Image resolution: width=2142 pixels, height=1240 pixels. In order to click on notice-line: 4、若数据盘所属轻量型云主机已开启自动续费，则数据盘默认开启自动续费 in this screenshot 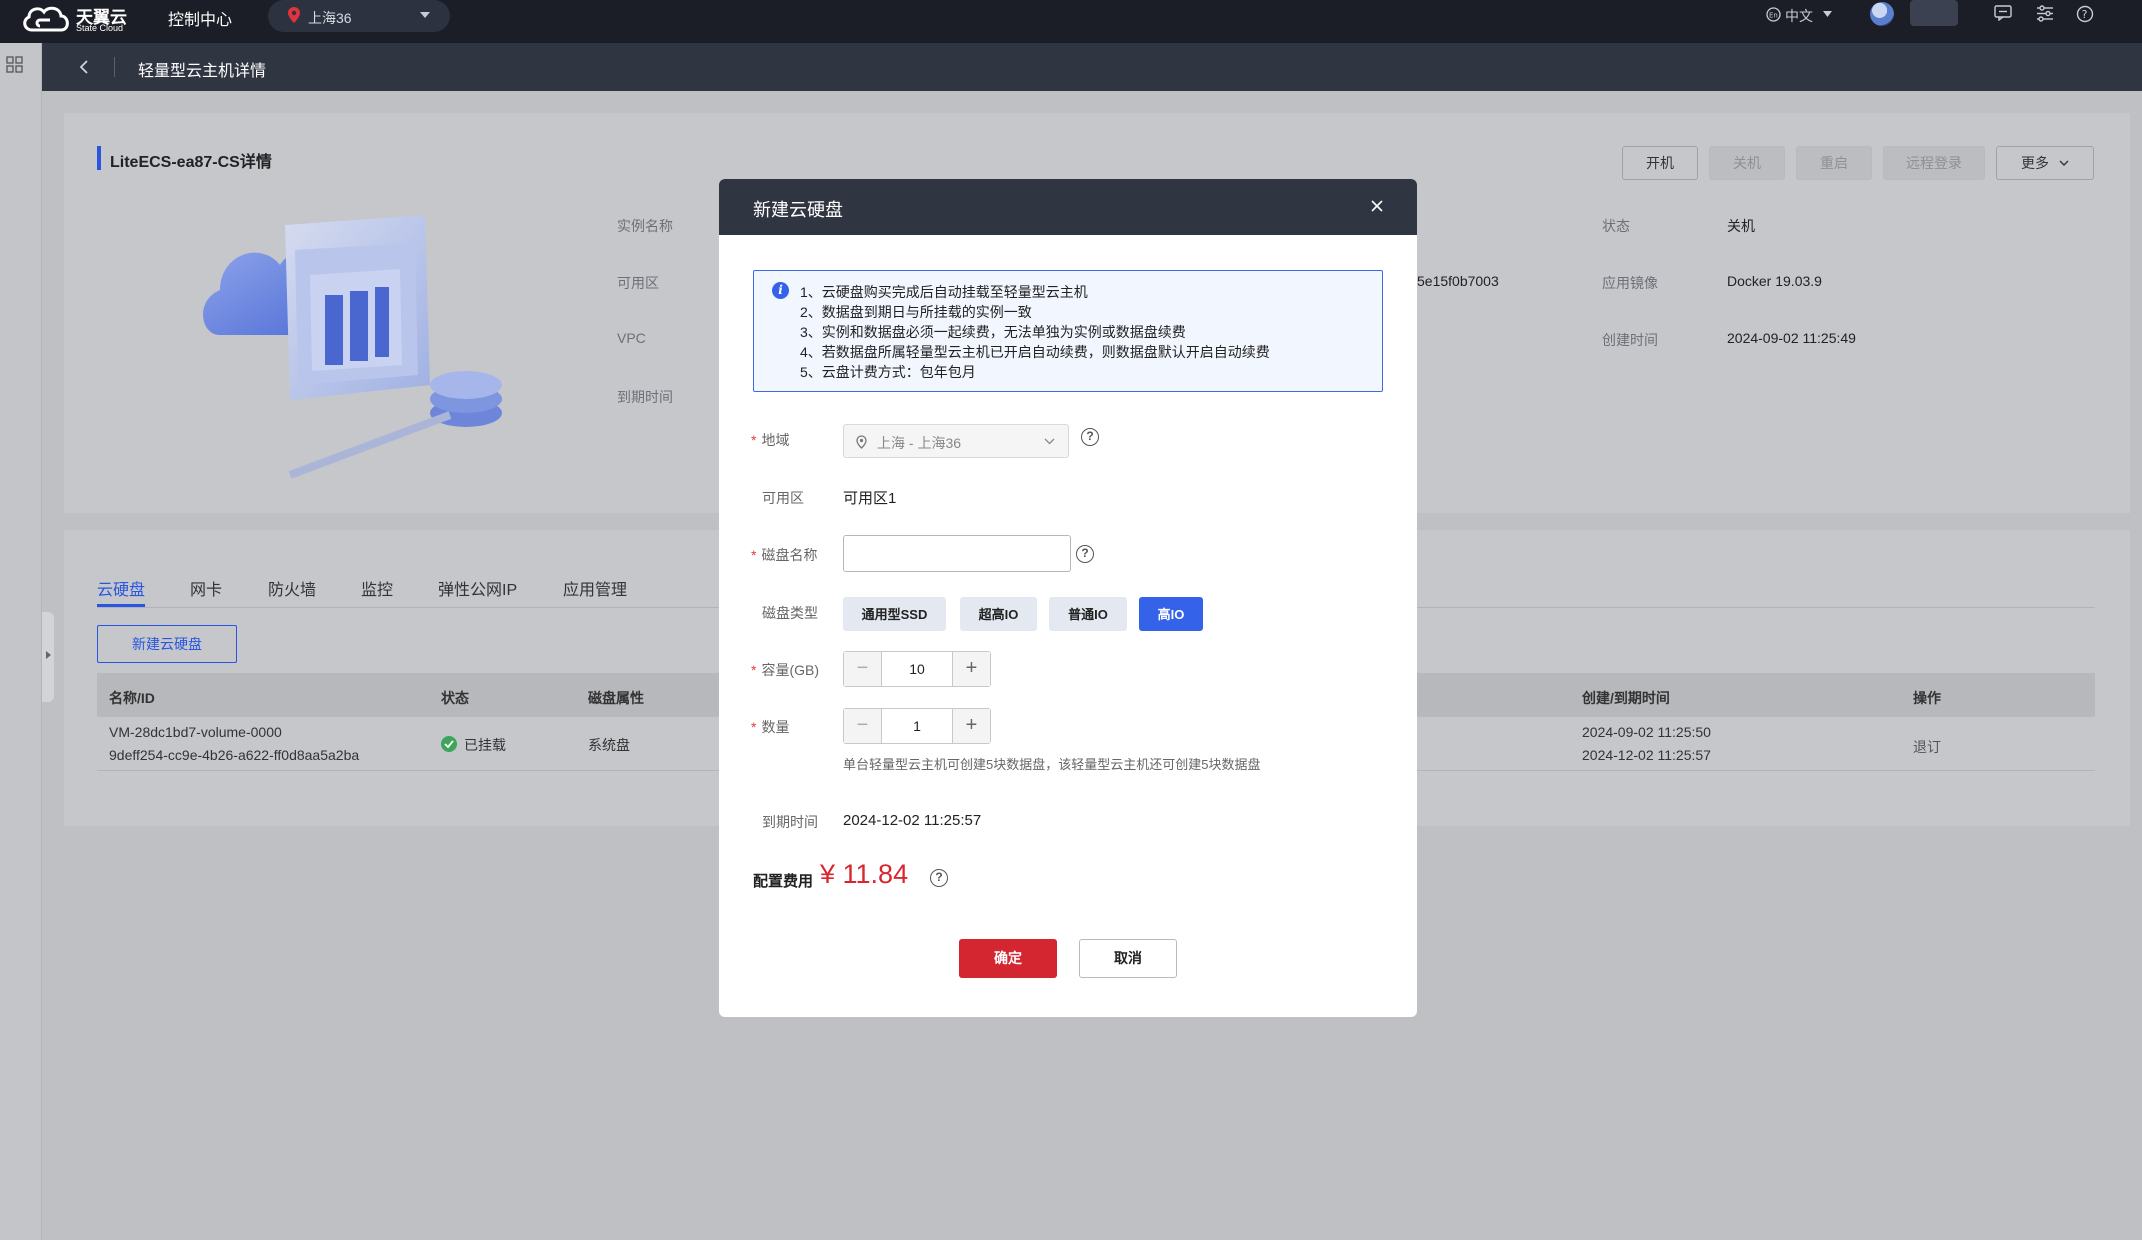, I will do `click(1035, 352)`.